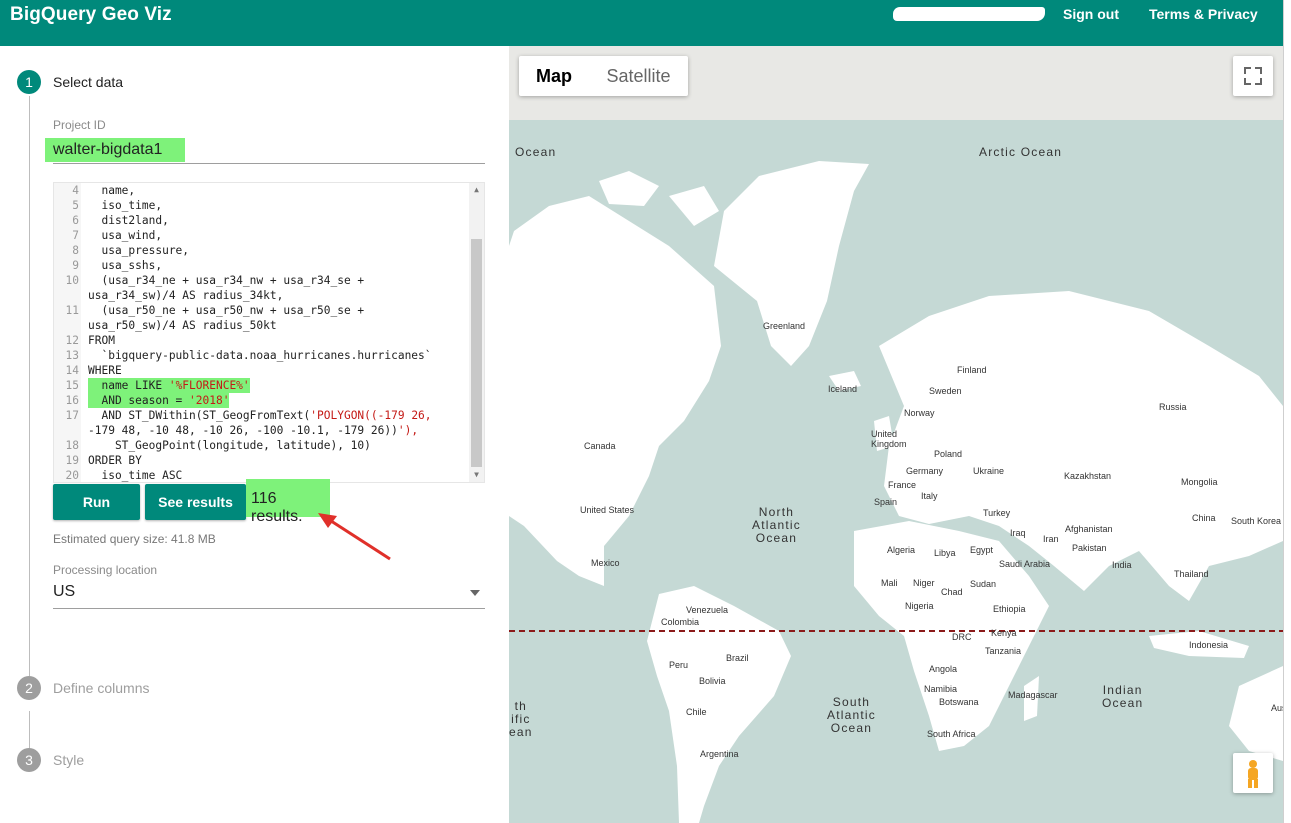 Image resolution: width=1291 pixels, height=823 pixels. Describe the element at coordinates (605, 563) in the screenshot. I see `country-label: Mexico` at that location.